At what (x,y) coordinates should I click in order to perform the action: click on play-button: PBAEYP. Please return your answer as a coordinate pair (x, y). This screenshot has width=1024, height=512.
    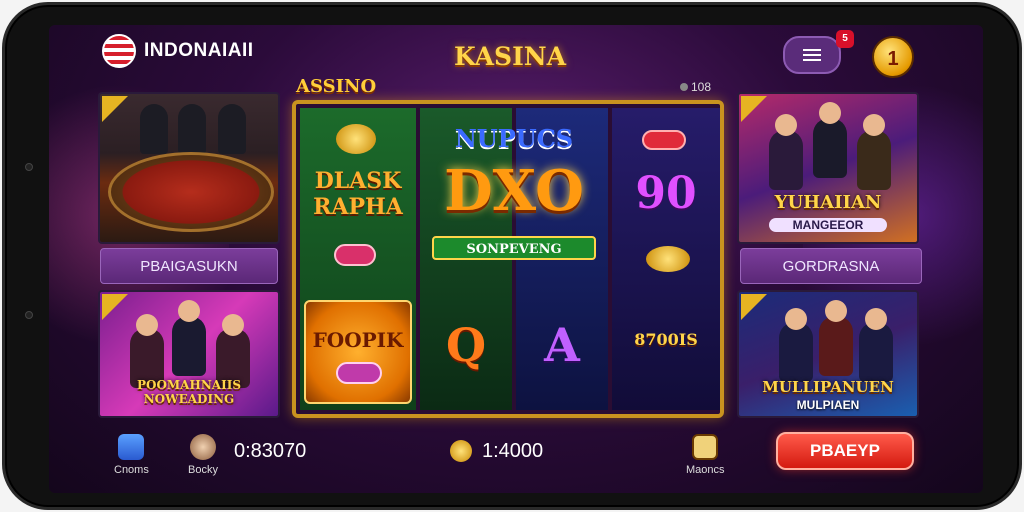
    Looking at the image, I should click on (845, 451).